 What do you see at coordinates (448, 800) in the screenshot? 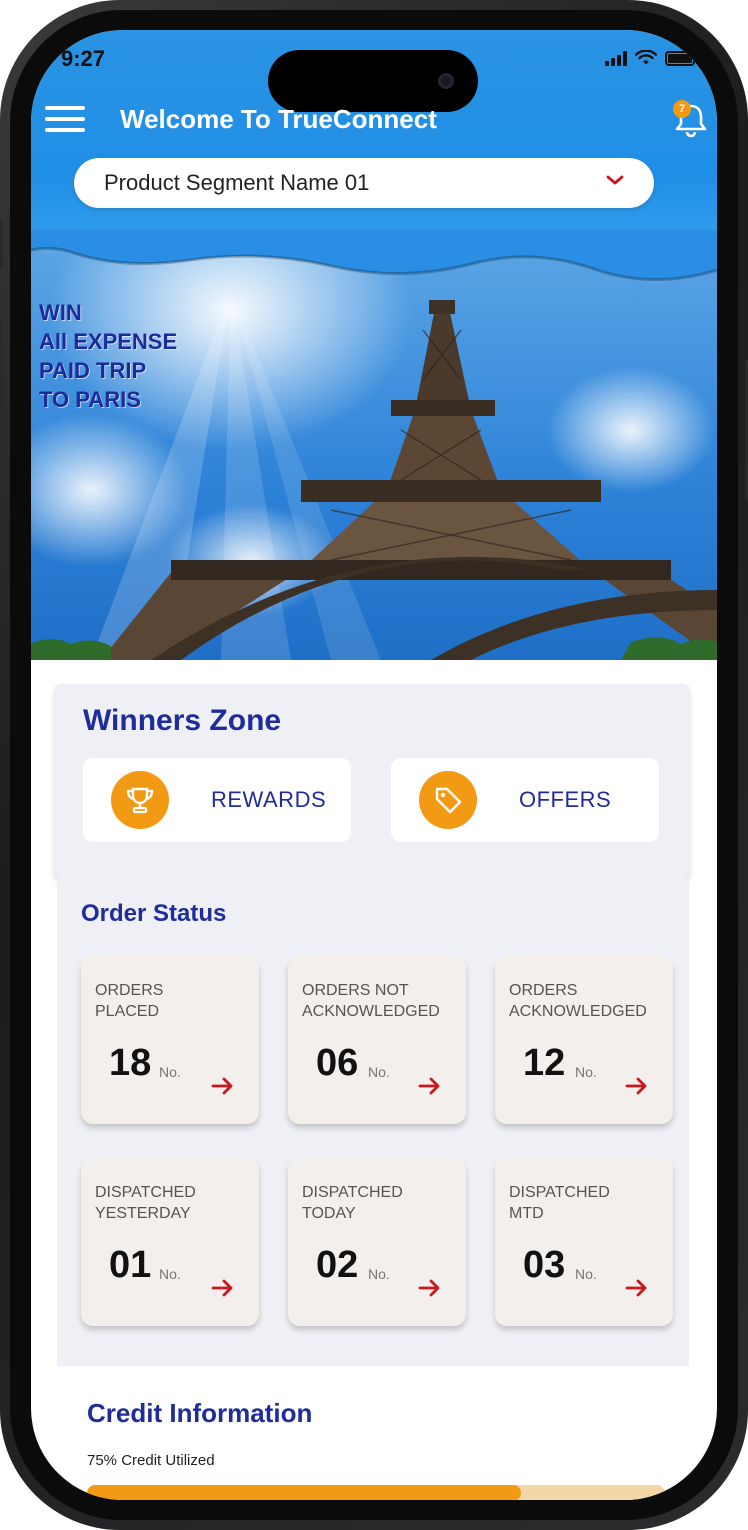
I see `tag-icon` at bounding box center [448, 800].